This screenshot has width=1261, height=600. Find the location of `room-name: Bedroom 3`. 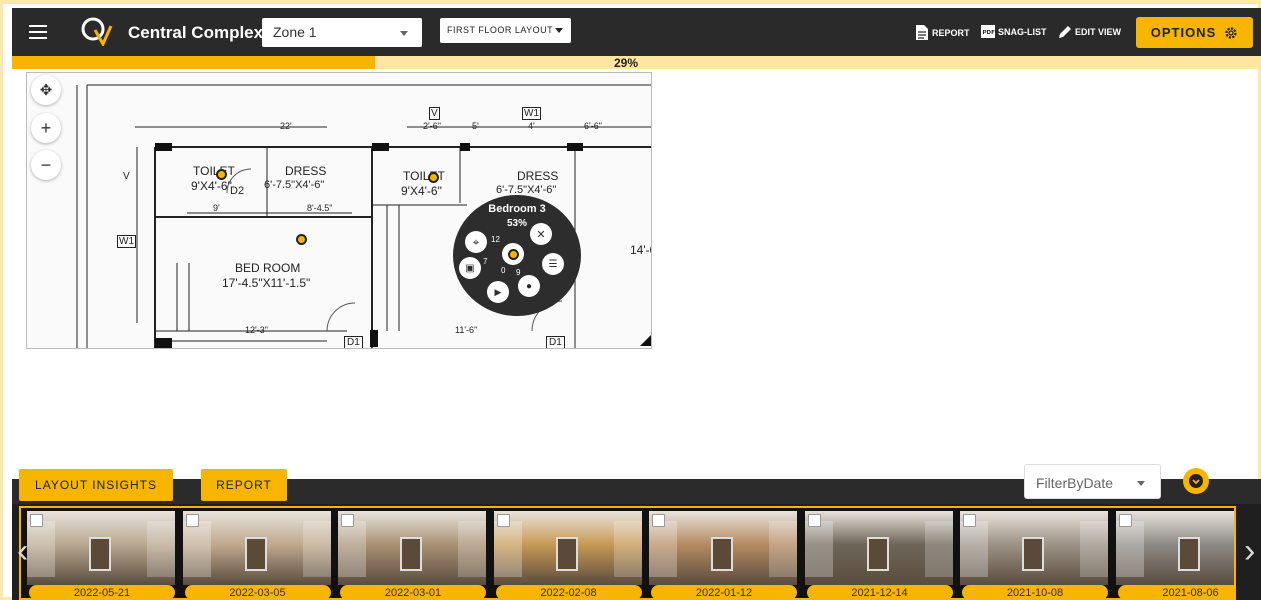

room-name: Bedroom 3 is located at coordinates (517, 209).